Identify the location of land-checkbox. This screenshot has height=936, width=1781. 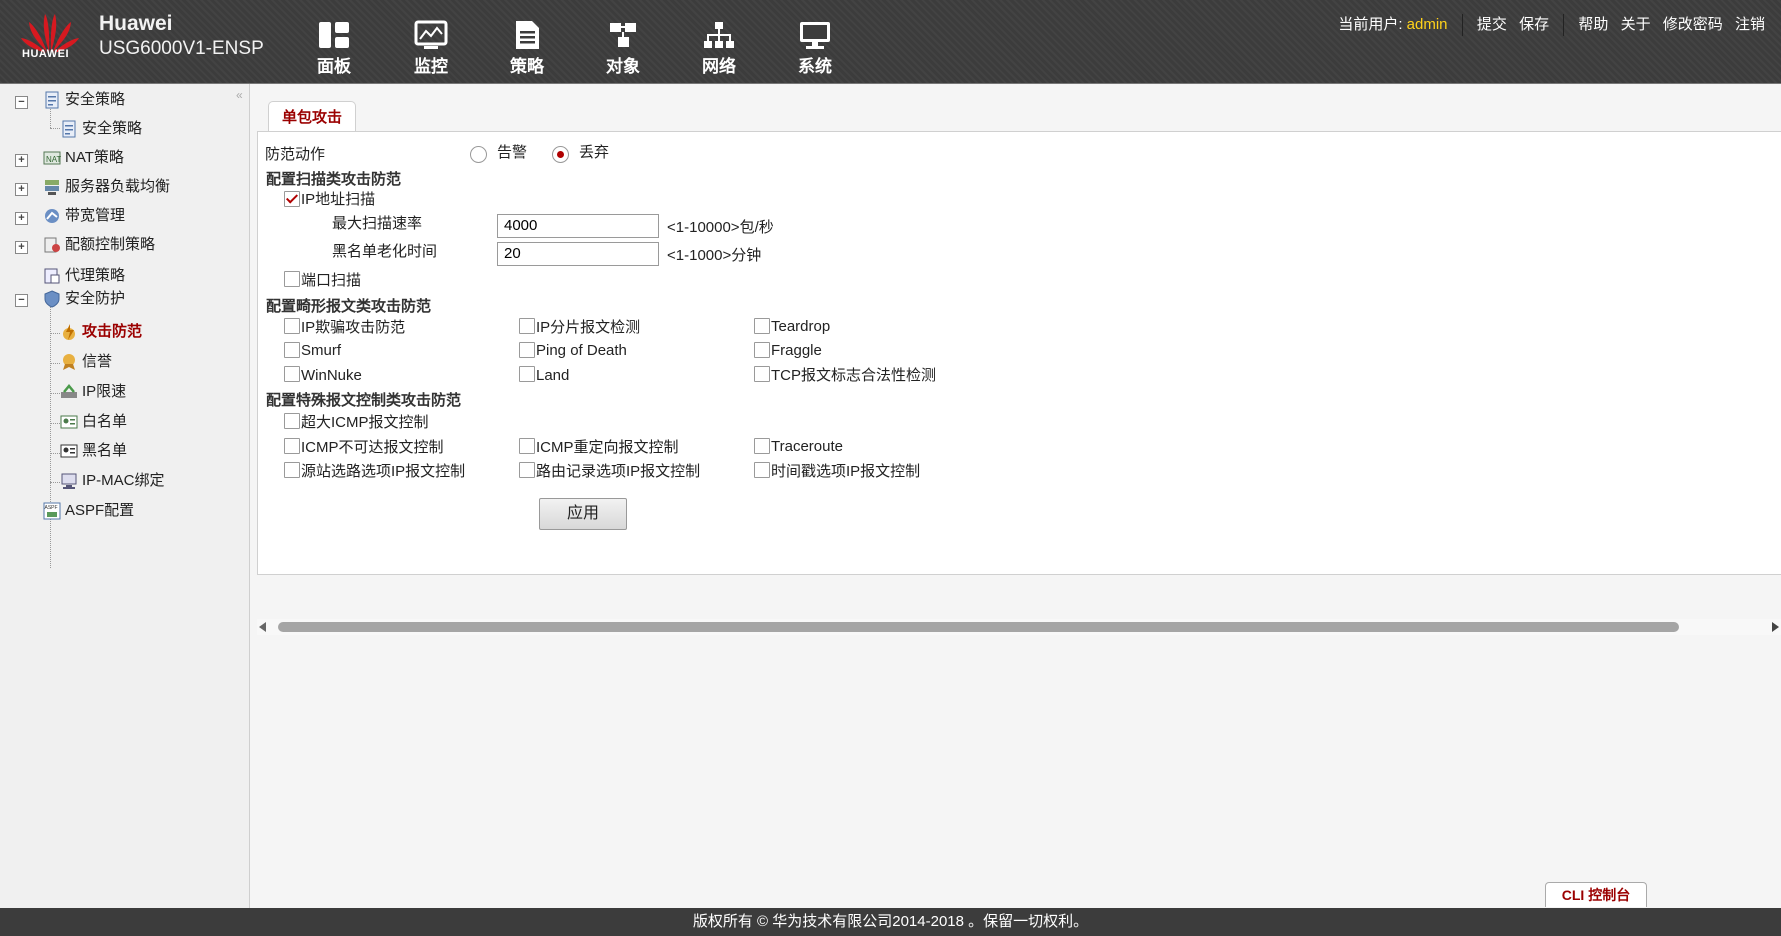
(527, 374).